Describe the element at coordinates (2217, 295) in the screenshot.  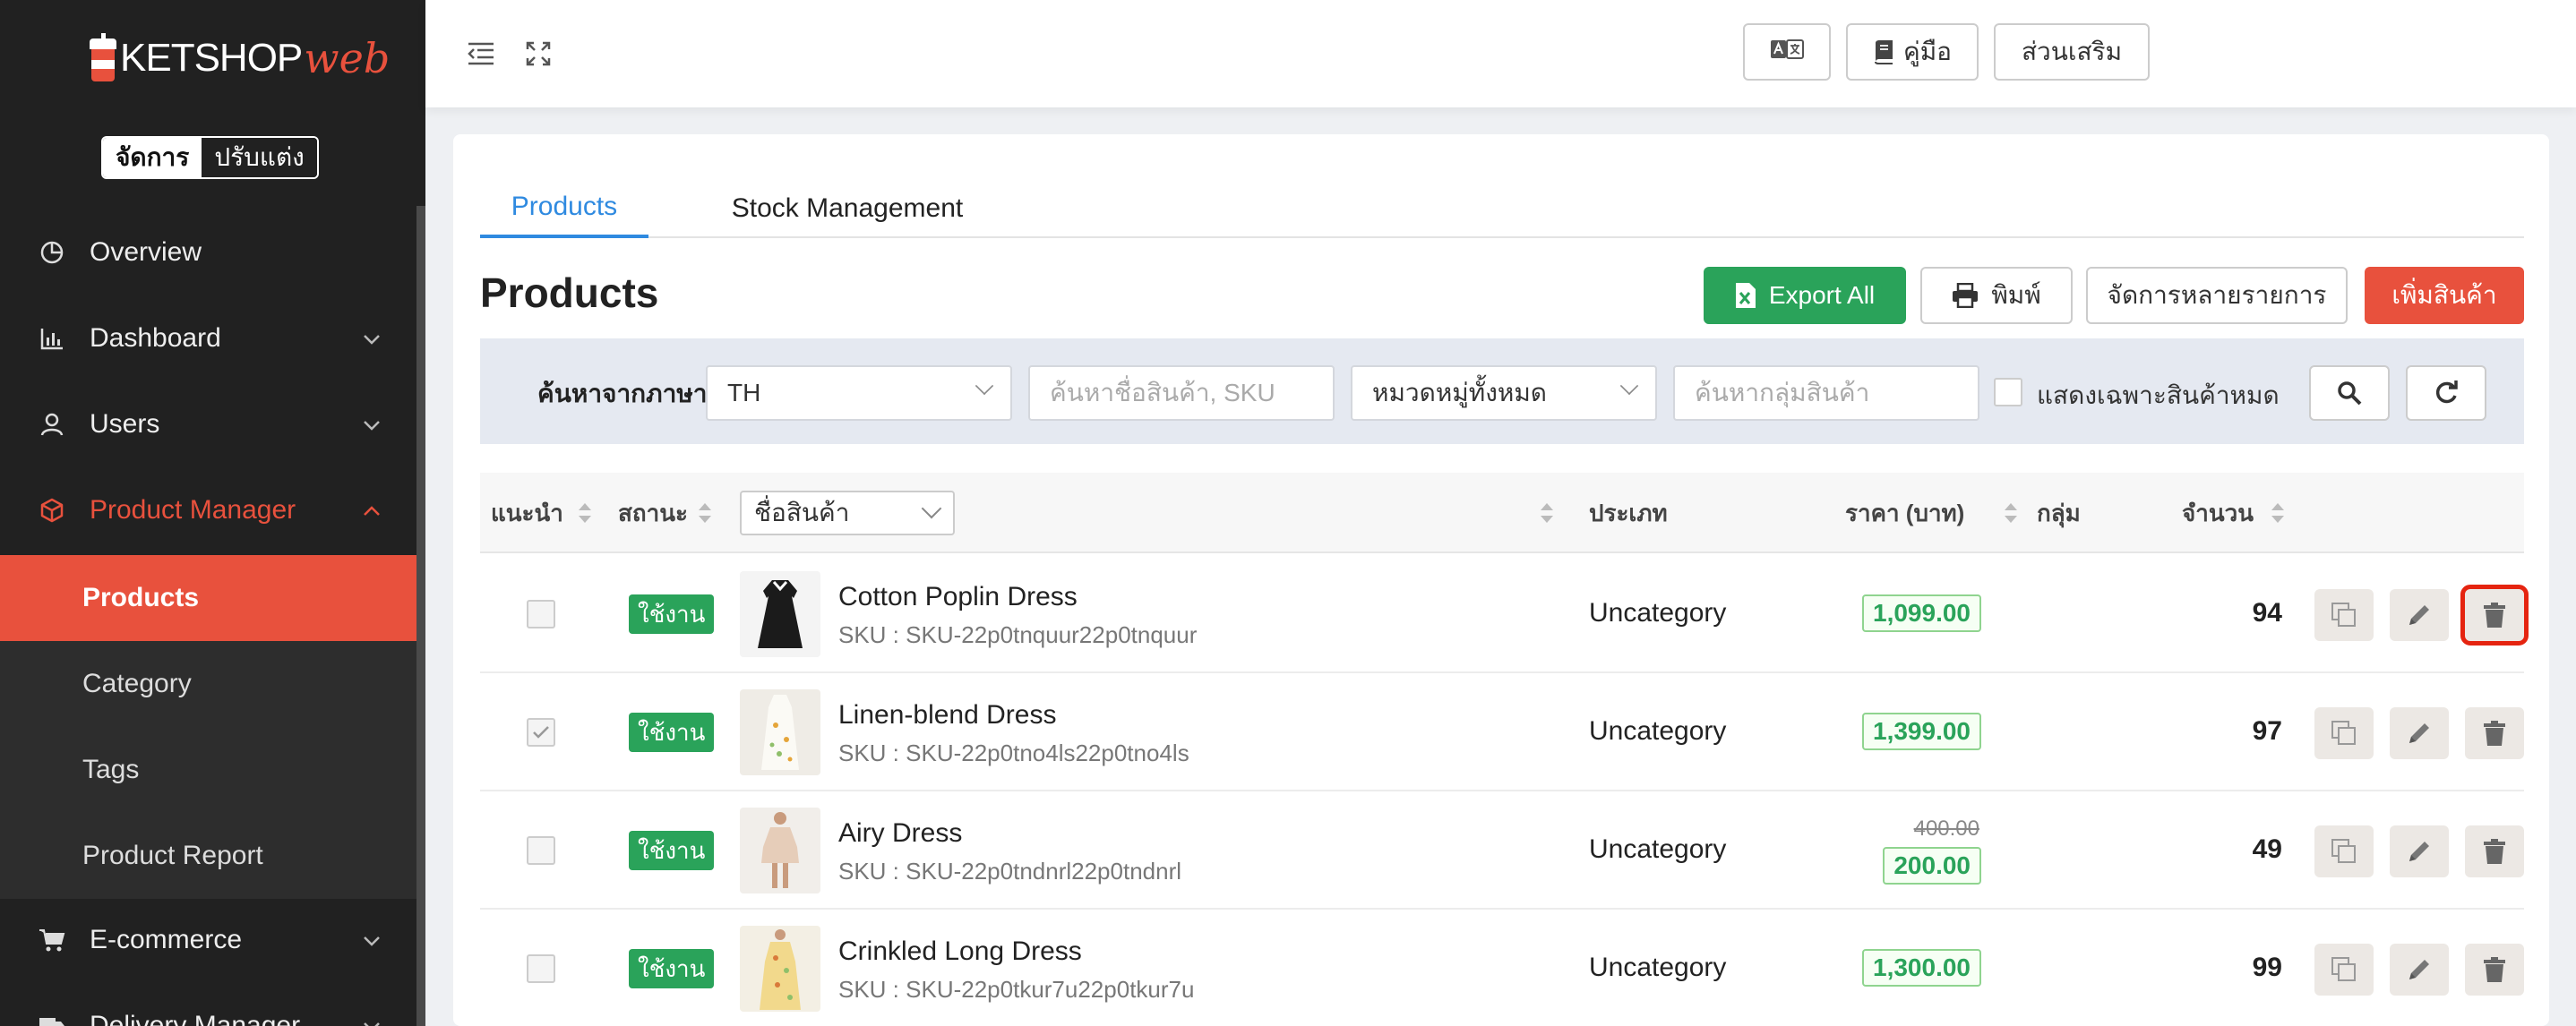
I see `bulk-manage-button: จัดการหลายรายการ` at that location.